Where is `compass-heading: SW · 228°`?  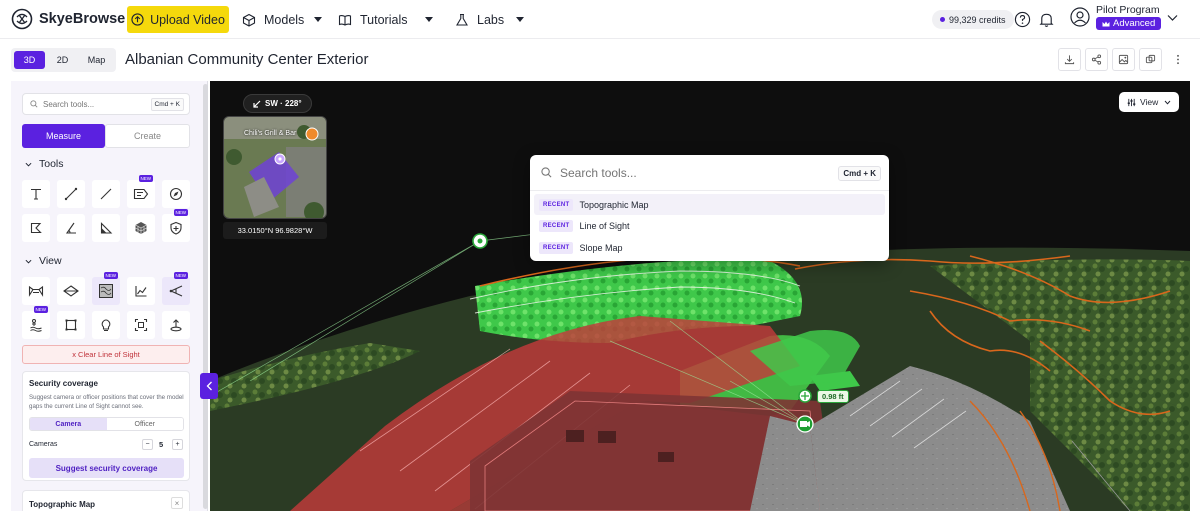
compass-heading: SW · 228° is located at coordinates (277, 103).